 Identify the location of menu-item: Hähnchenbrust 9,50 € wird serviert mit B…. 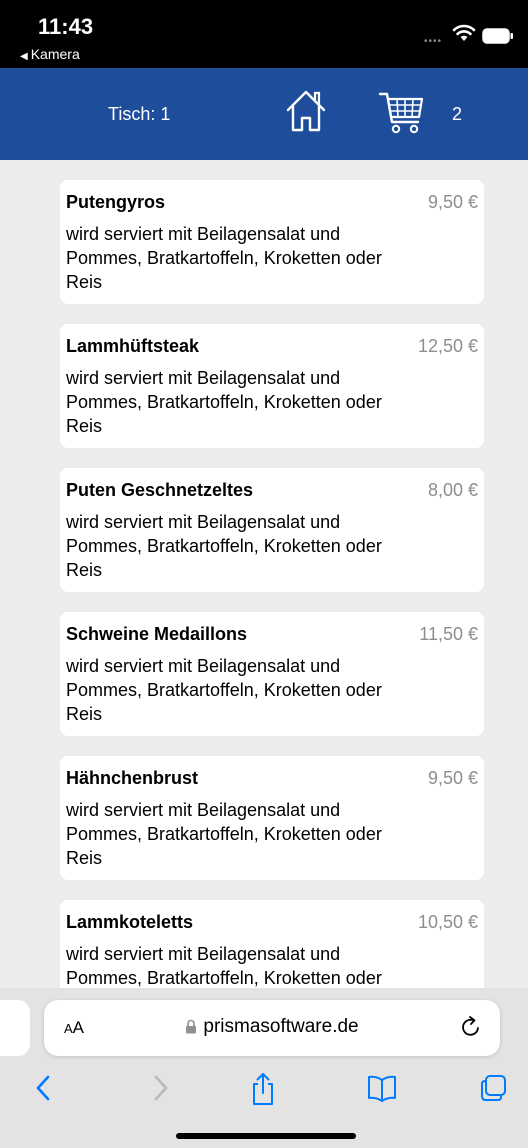
(272, 818).